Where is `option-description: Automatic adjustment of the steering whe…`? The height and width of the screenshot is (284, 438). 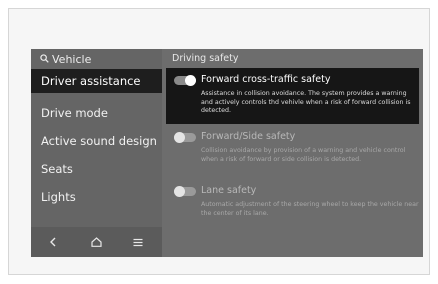 option-description: Automatic adjustment of the steering whe… is located at coordinates (310, 209).